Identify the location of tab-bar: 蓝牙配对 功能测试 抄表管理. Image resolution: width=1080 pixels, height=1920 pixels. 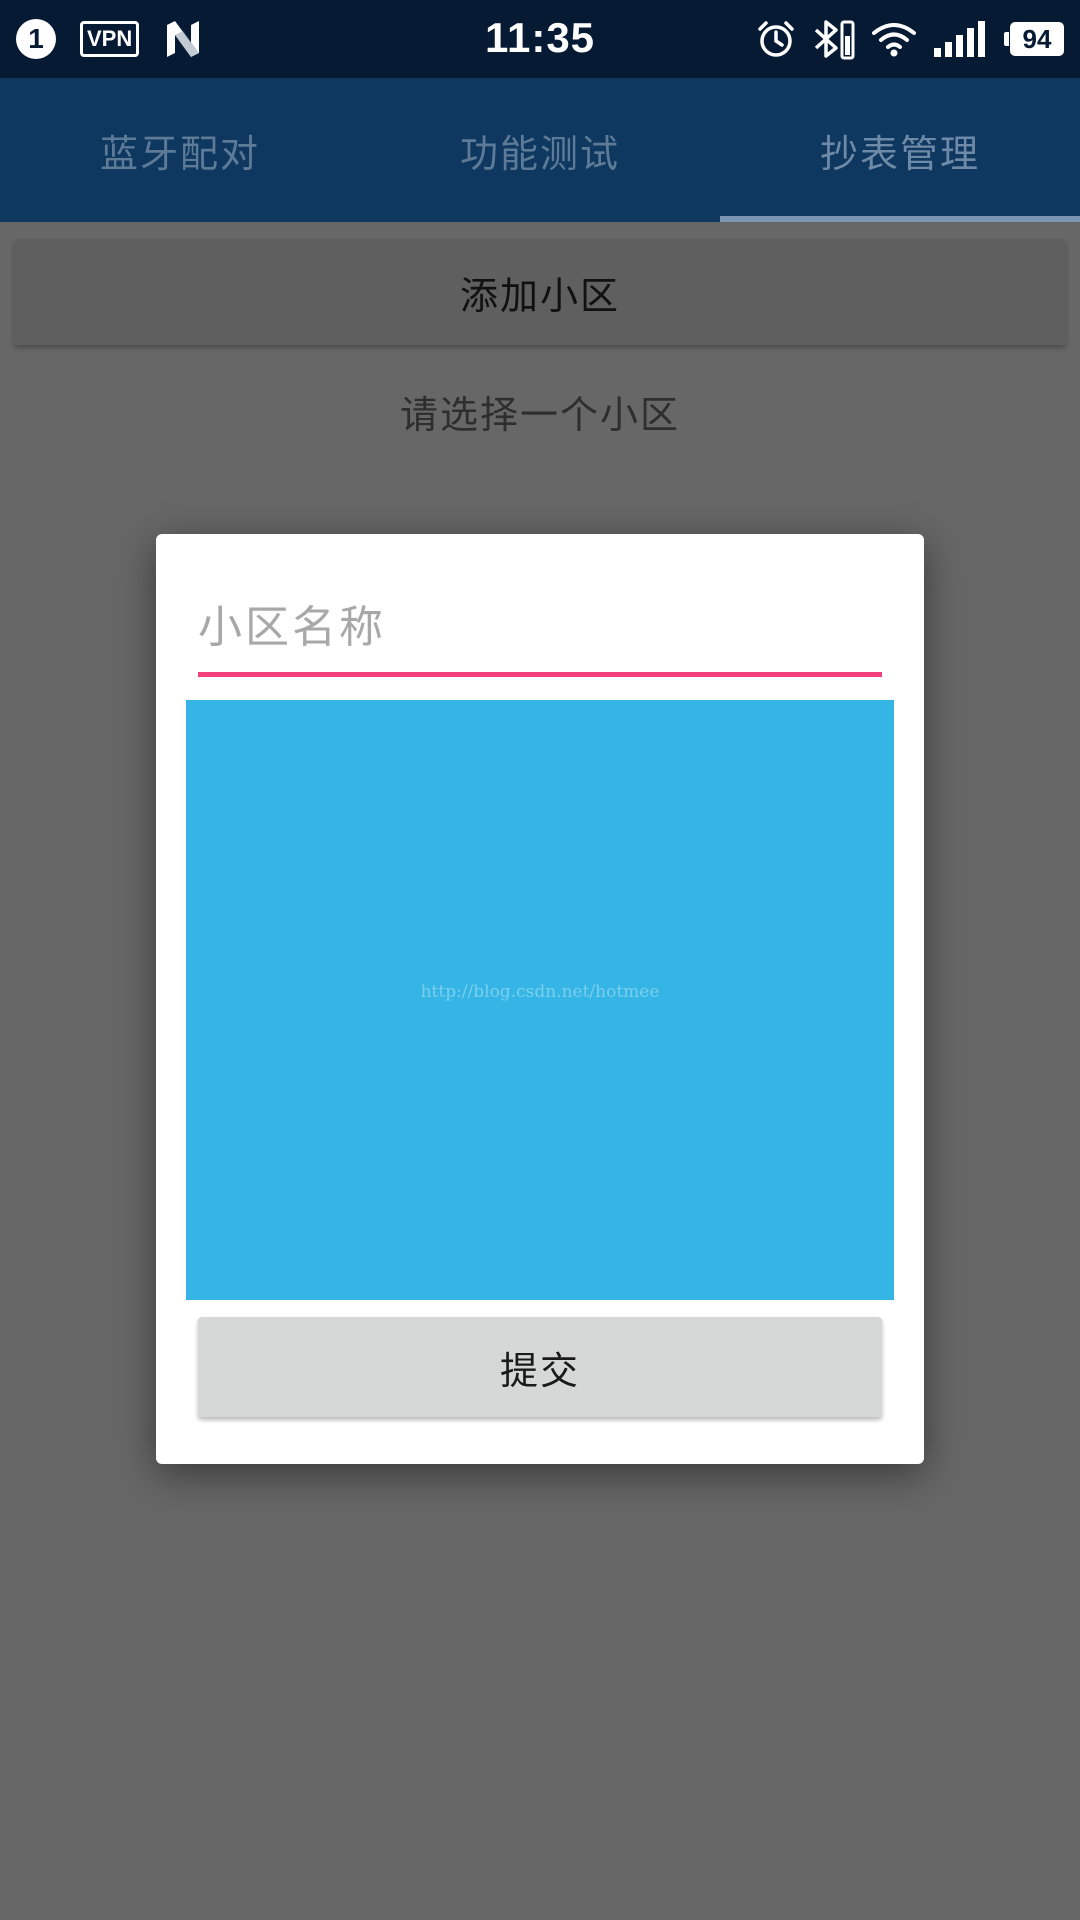
(540, 150).